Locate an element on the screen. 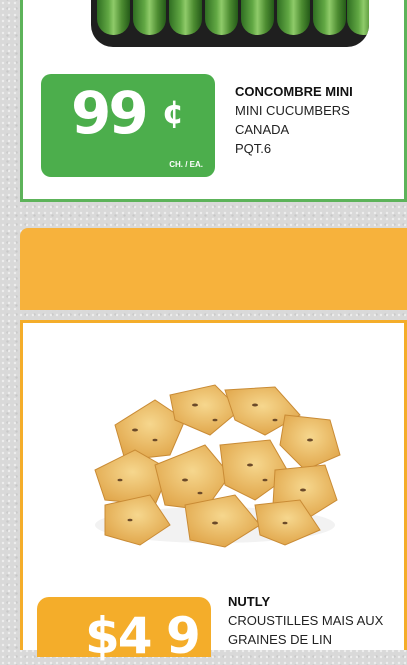  section-banner is located at coordinates (213, 269).